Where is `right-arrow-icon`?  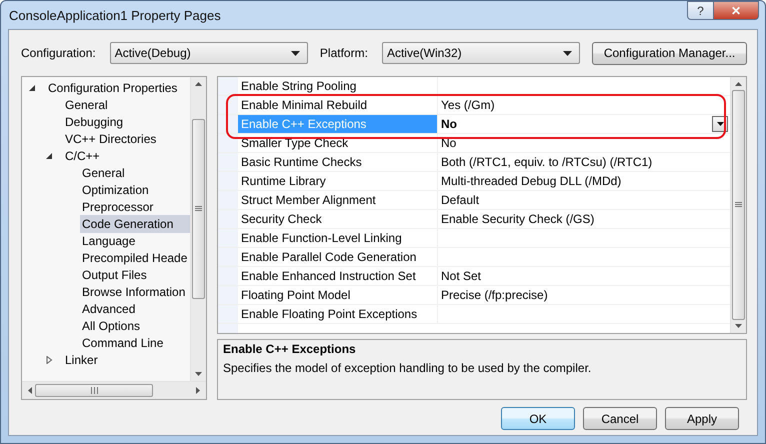
right-arrow-icon is located at coordinates (198, 390).